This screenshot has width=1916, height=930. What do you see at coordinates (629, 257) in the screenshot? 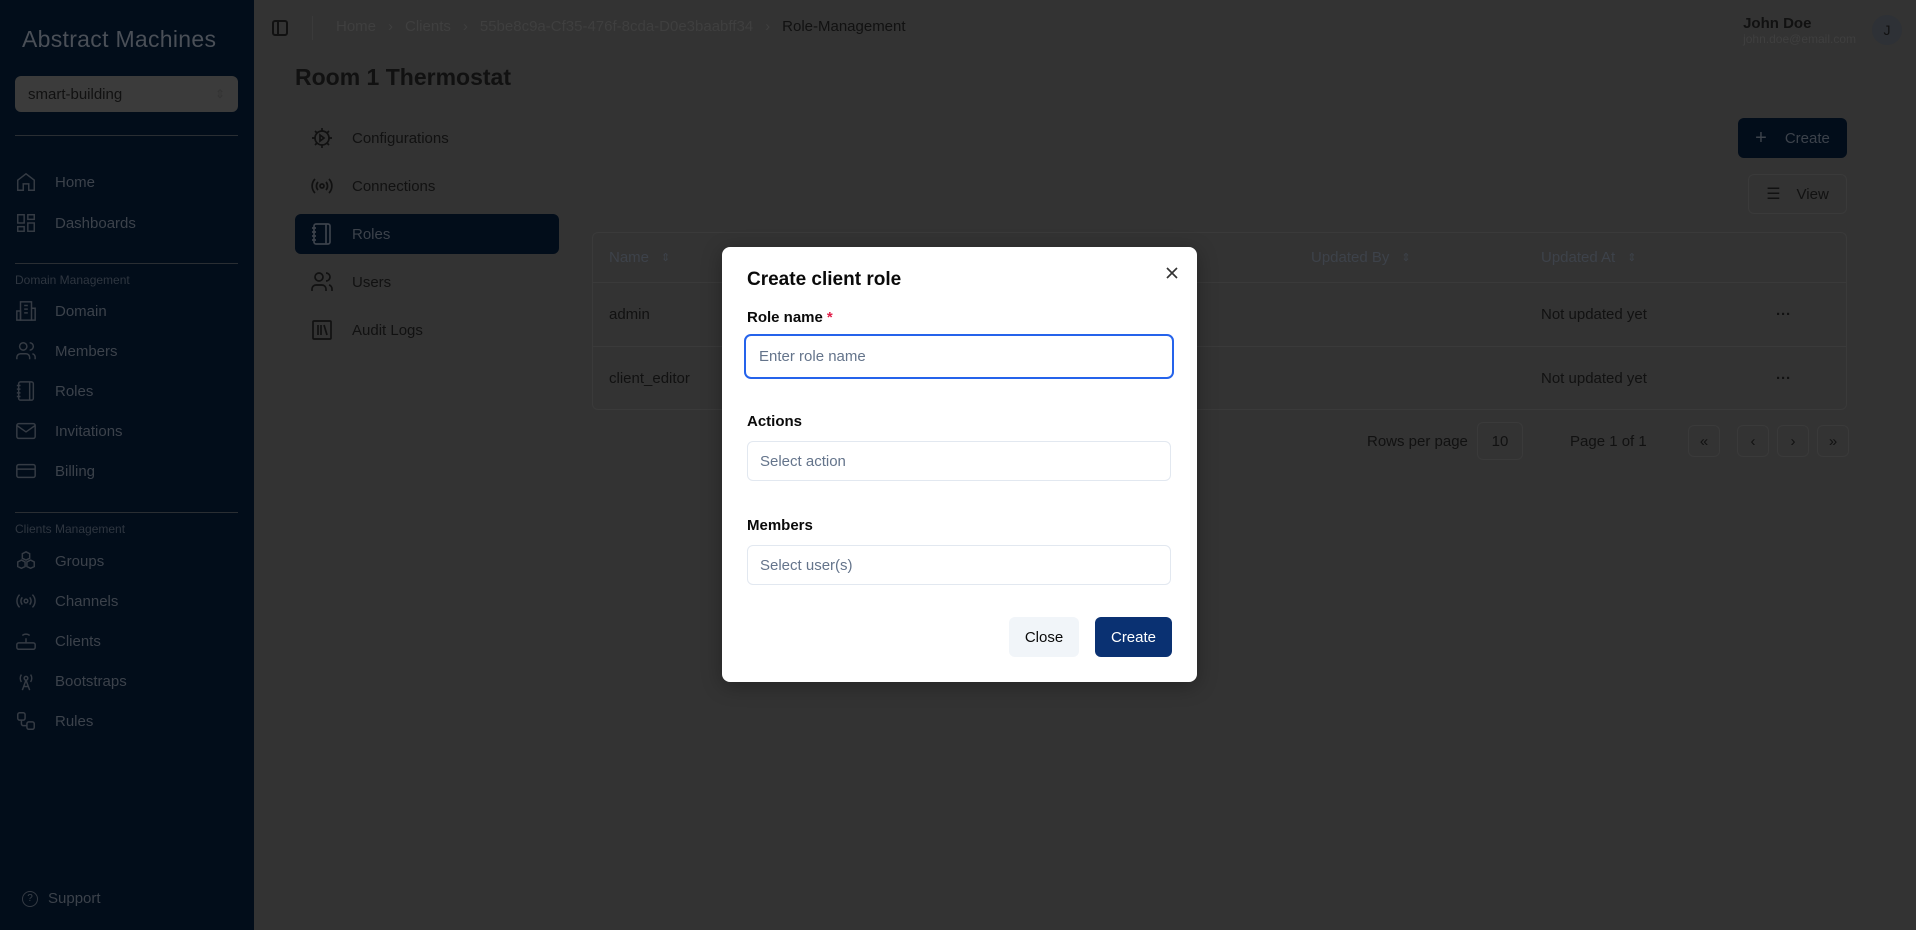
I see `label: Name` at bounding box center [629, 257].